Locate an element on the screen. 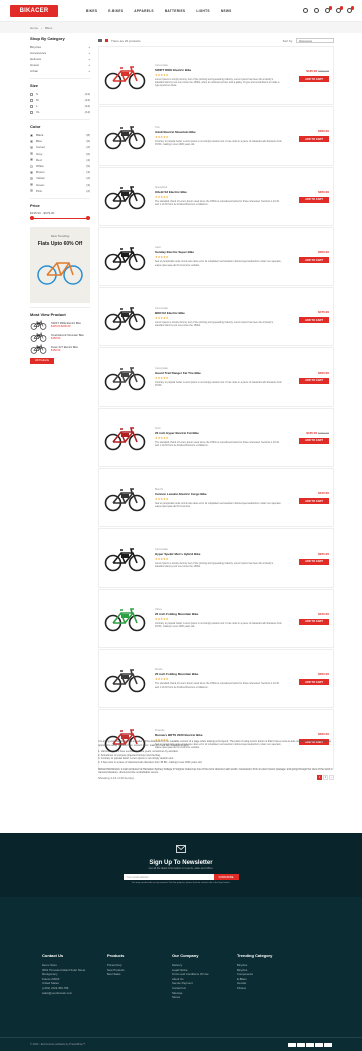 This screenshot has width=362, height=1051. product-name: BKR E2 Electric Bike is located at coordinates (219, 313).